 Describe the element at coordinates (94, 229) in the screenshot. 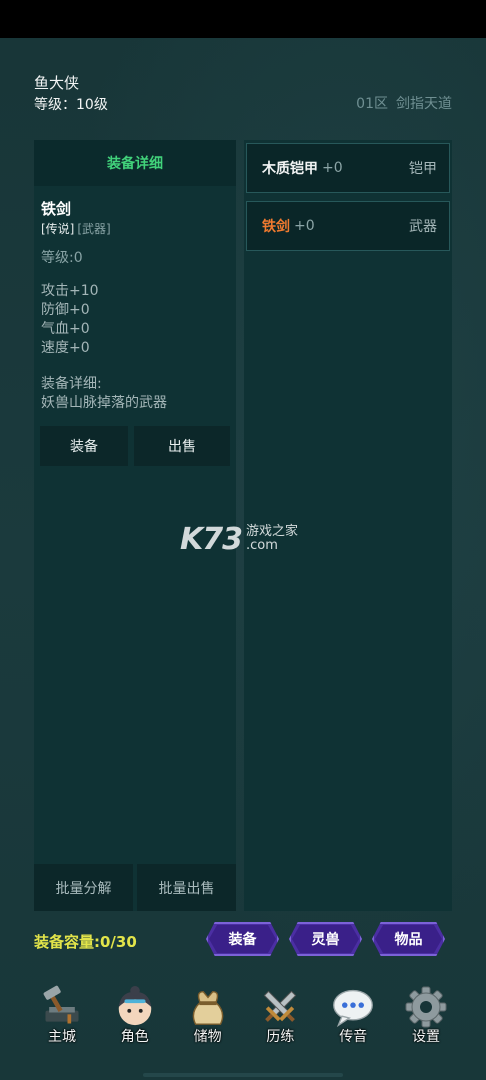

I see `item-type-tag: [武器]` at that location.